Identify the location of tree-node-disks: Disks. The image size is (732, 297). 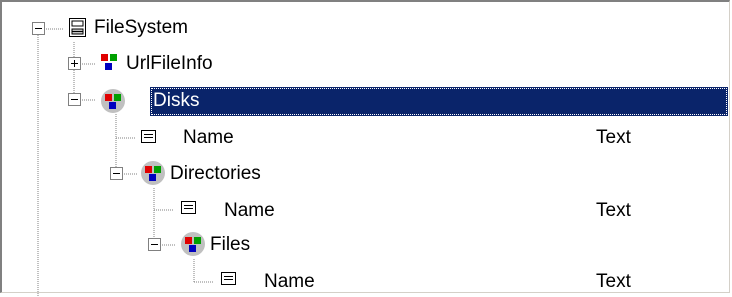
(176, 101).